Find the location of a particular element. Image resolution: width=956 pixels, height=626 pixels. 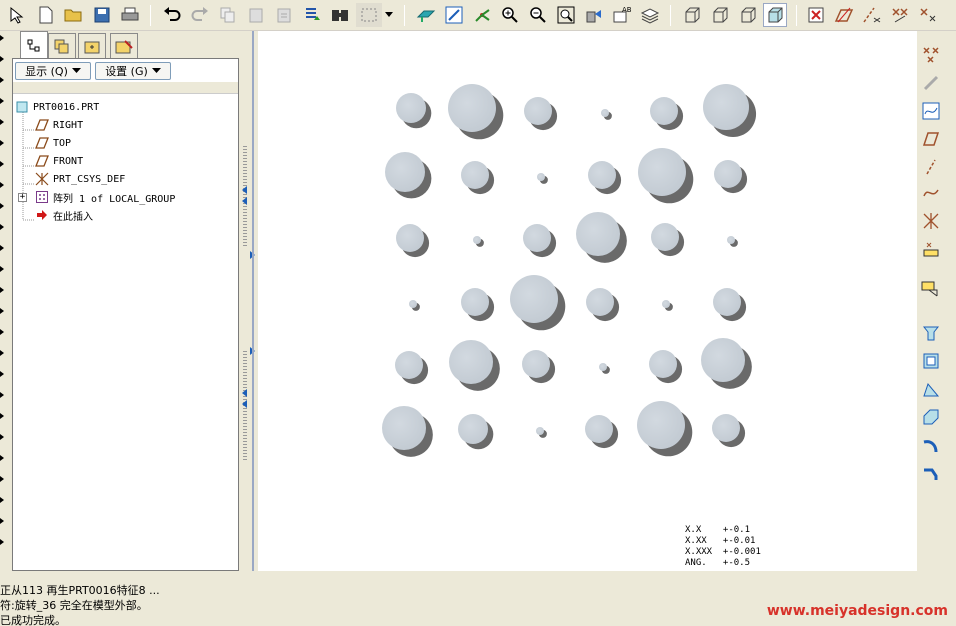

datum-plane-toggle-icon is located at coordinates (816, 15).